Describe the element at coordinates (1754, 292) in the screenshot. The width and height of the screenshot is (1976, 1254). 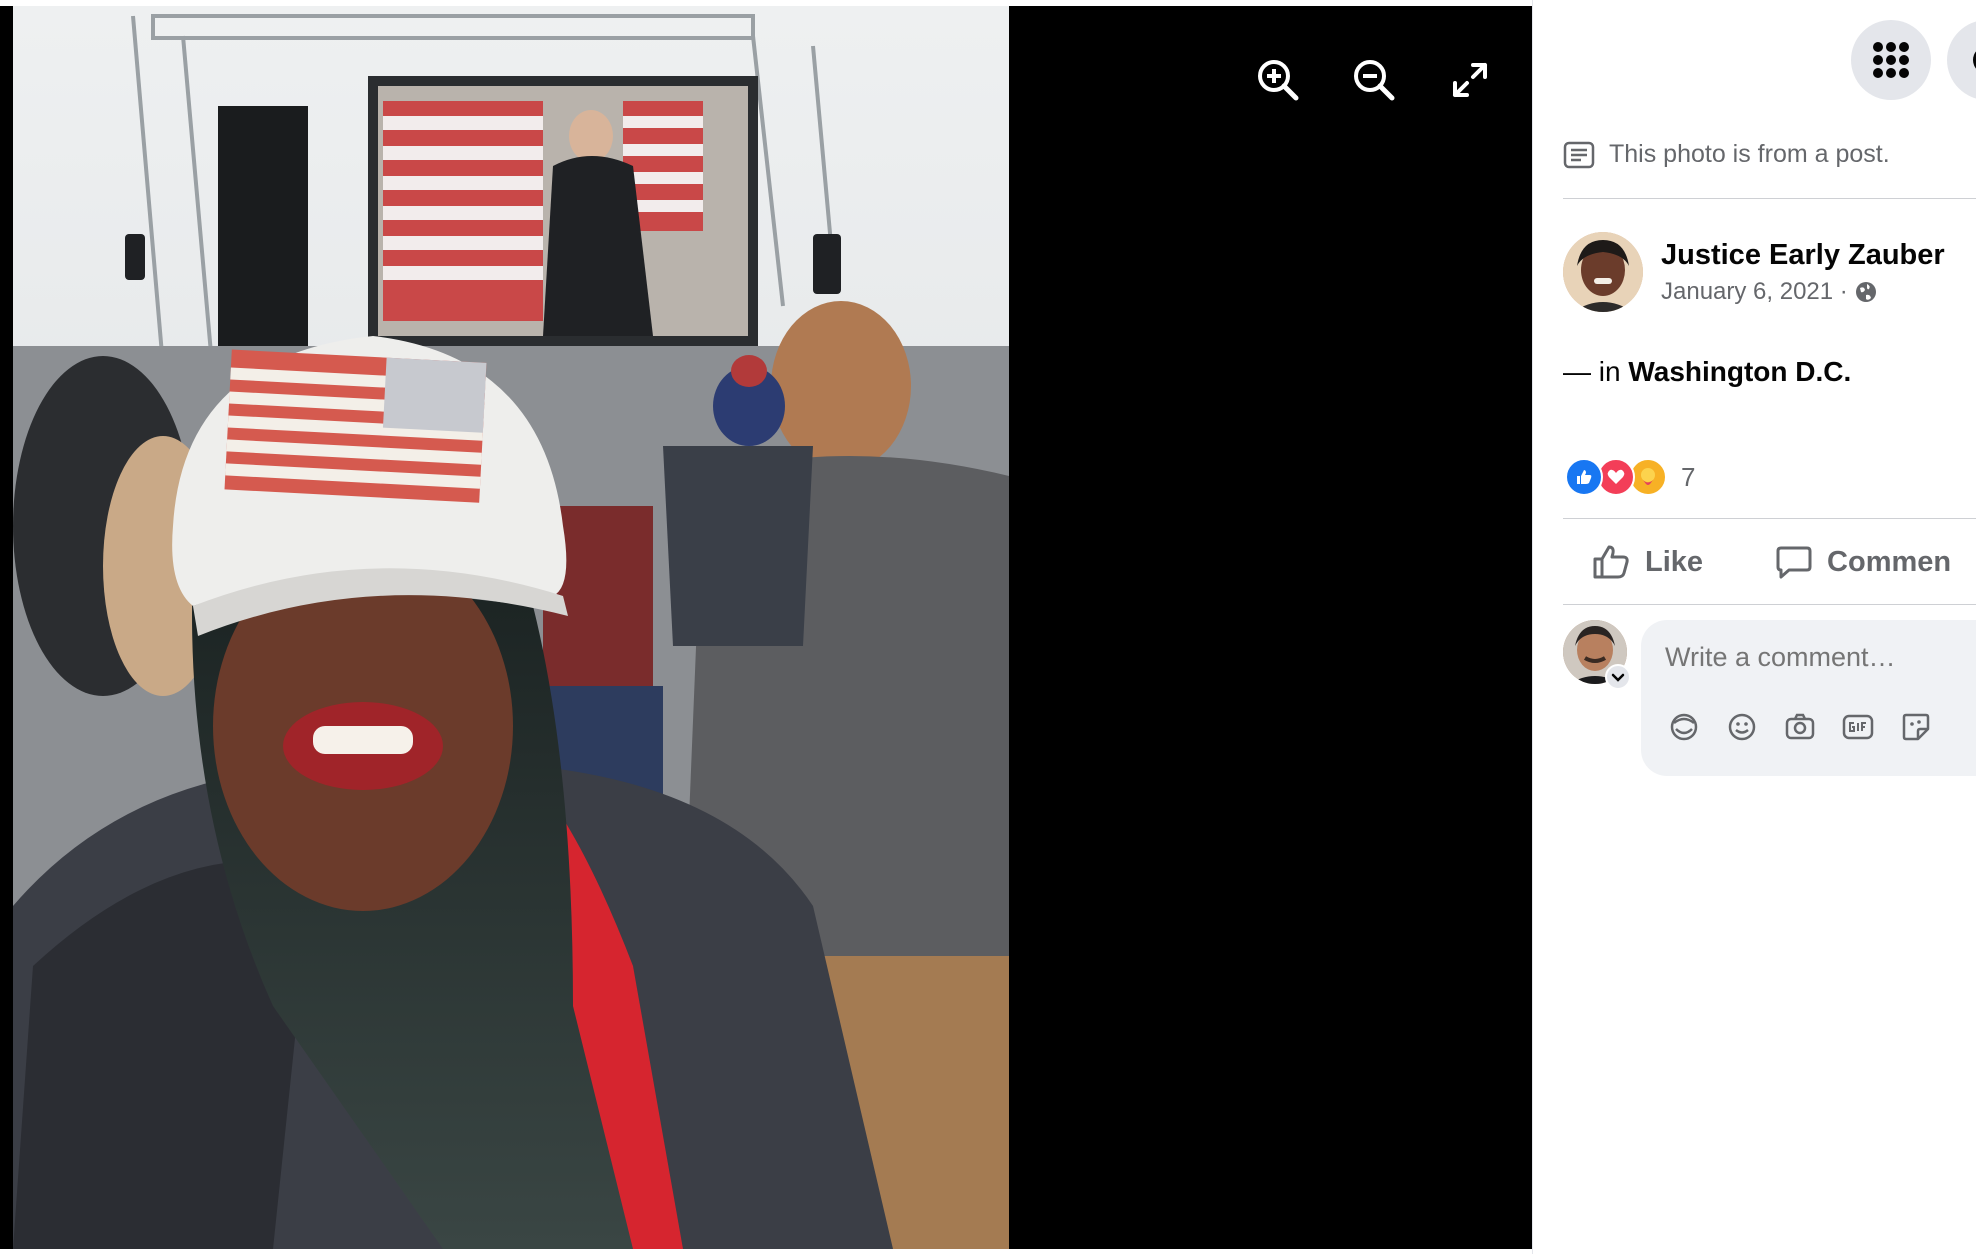
I see `post-date: January 6, 2021 ·` at that location.